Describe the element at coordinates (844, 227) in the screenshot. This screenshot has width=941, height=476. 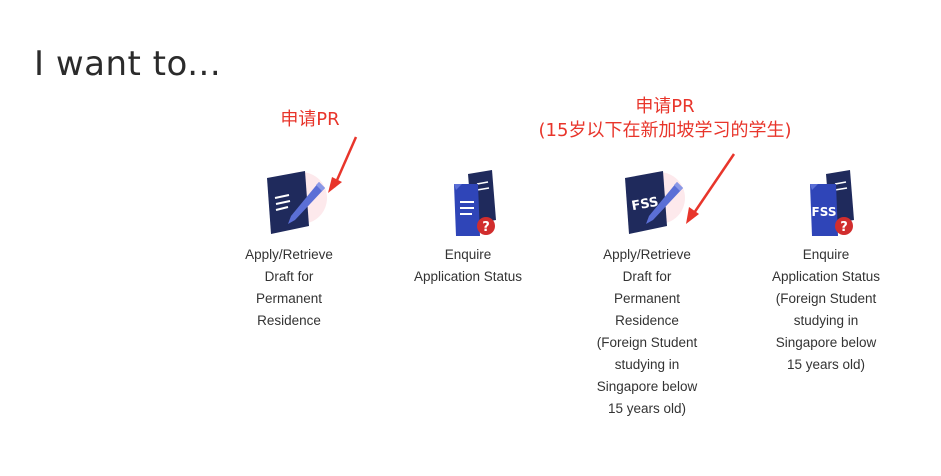
I see `question-mark-glyph: ?` at that location.